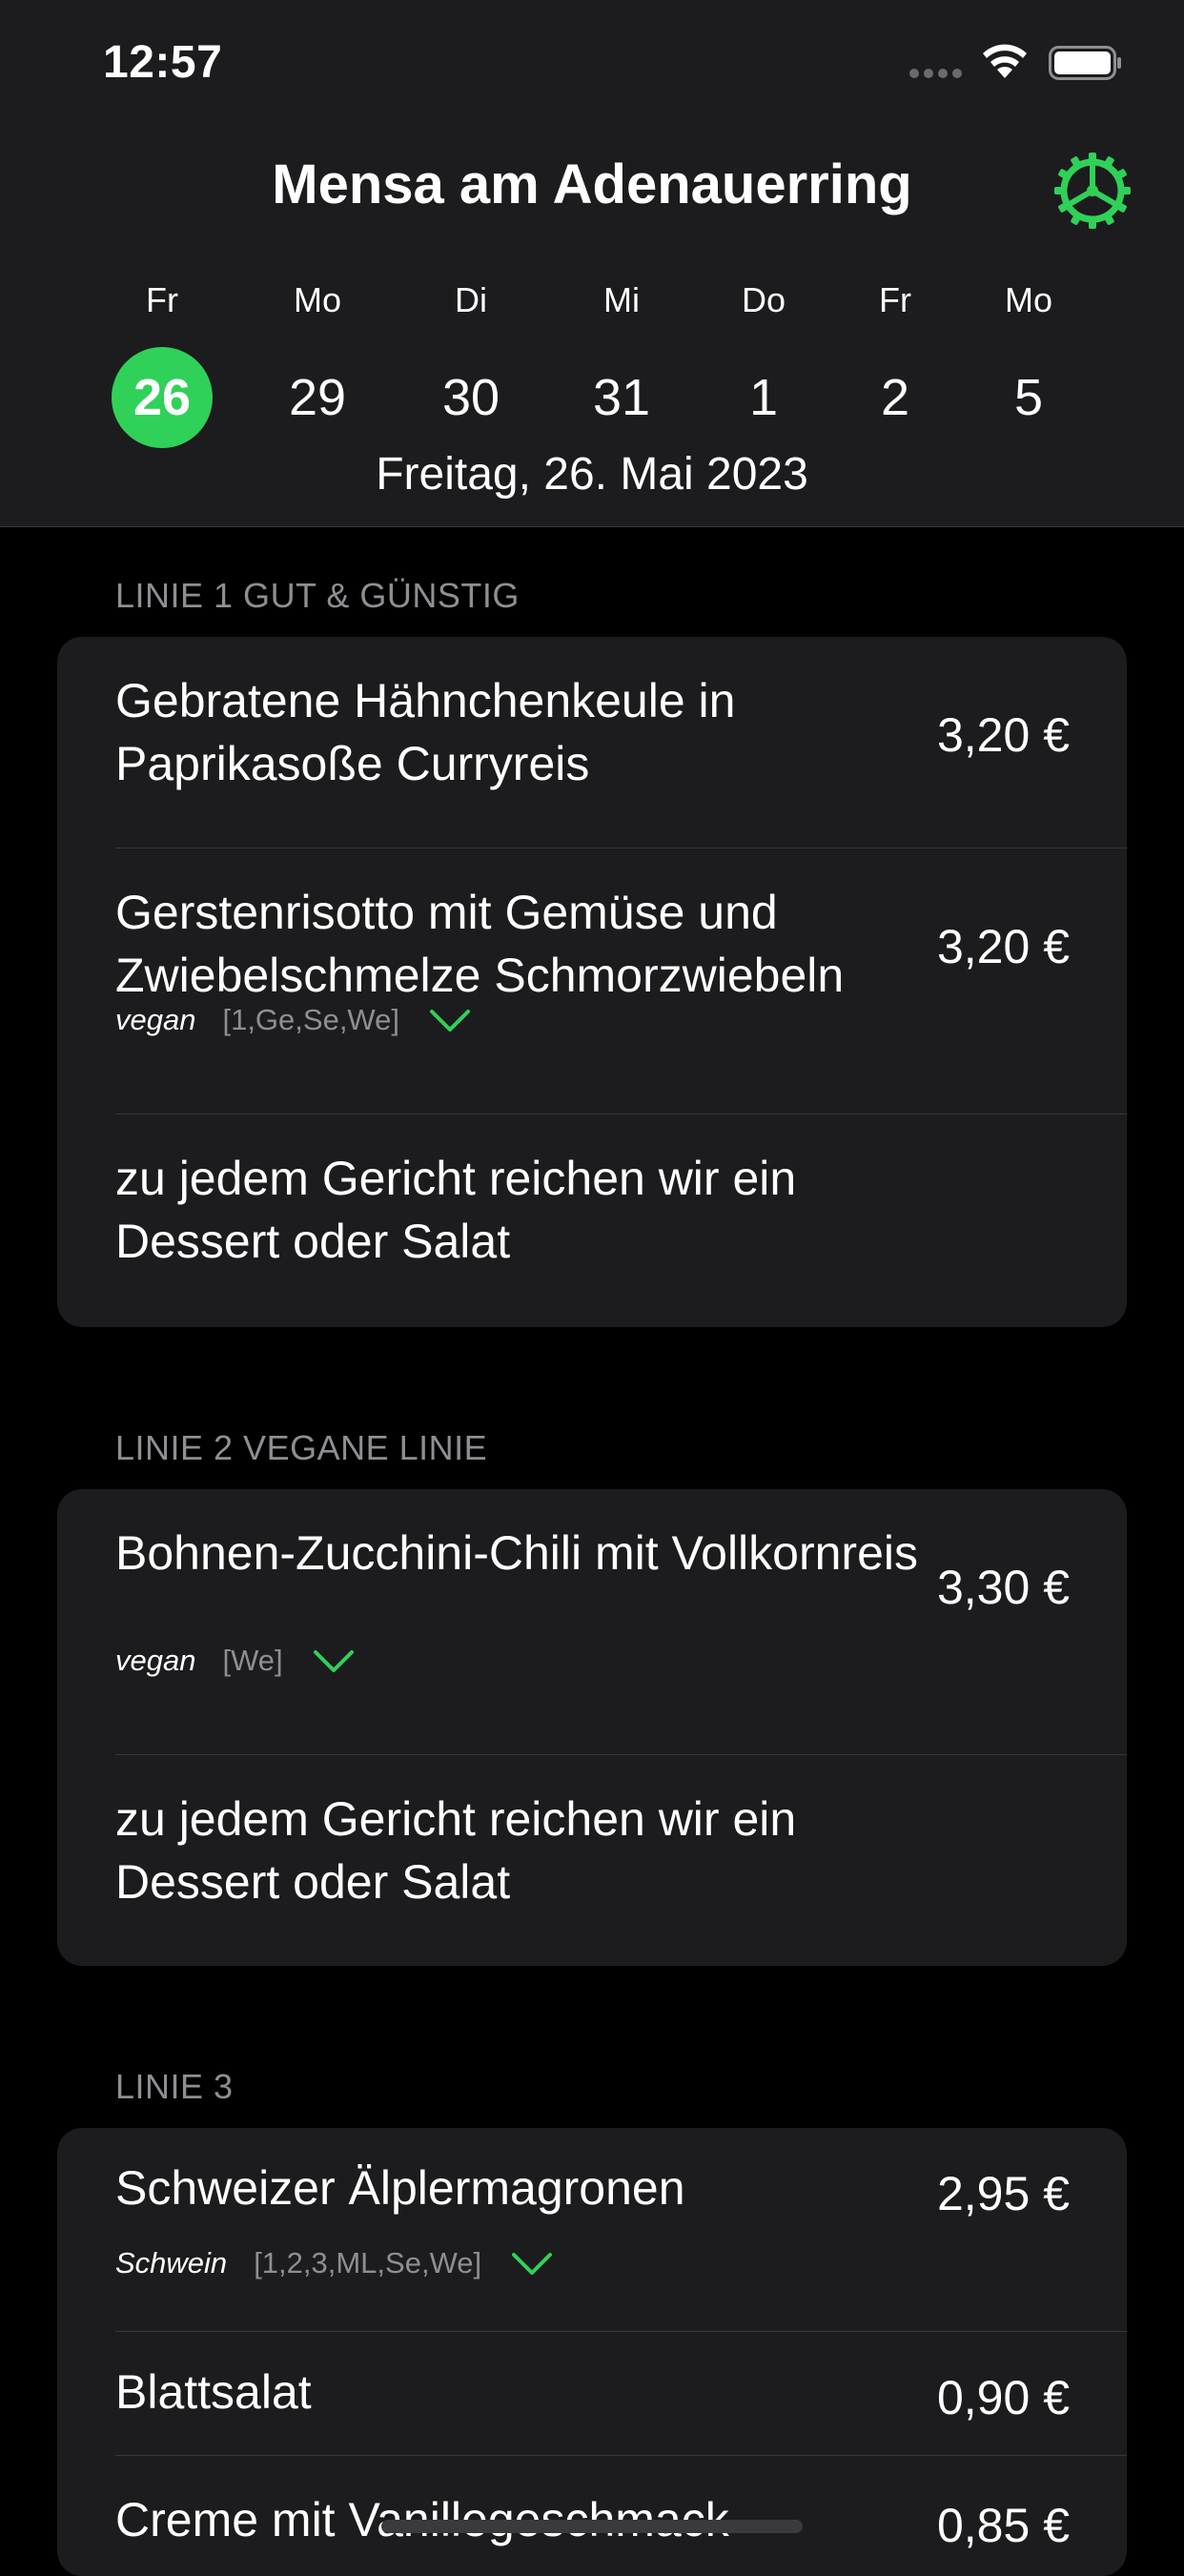 This screenshot has width=1184, height=2576. I want to click on menu-item: Creme mit Vanillegeschmack 0,85 €, so click(592, 2516).